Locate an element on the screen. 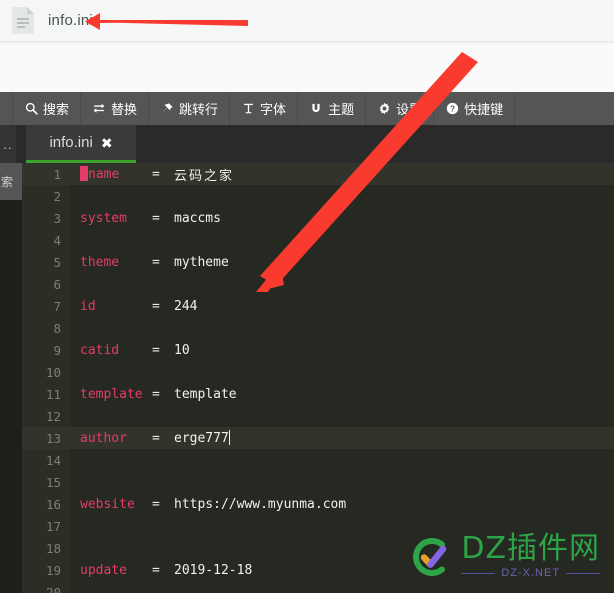  code-line: 2 is located at coordinates (318, 196).